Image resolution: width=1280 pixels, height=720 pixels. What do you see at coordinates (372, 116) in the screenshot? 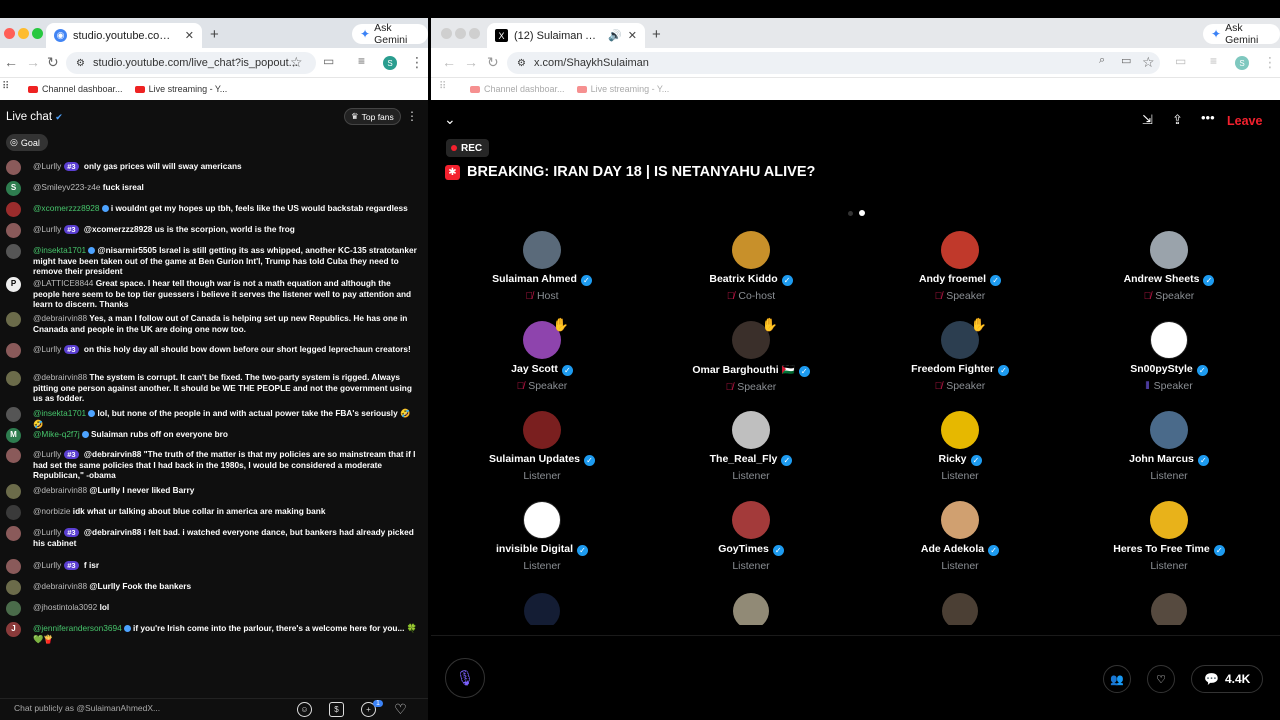
I see `top-fans-button: ♛ Top fans` at bounding box center [372, 116].